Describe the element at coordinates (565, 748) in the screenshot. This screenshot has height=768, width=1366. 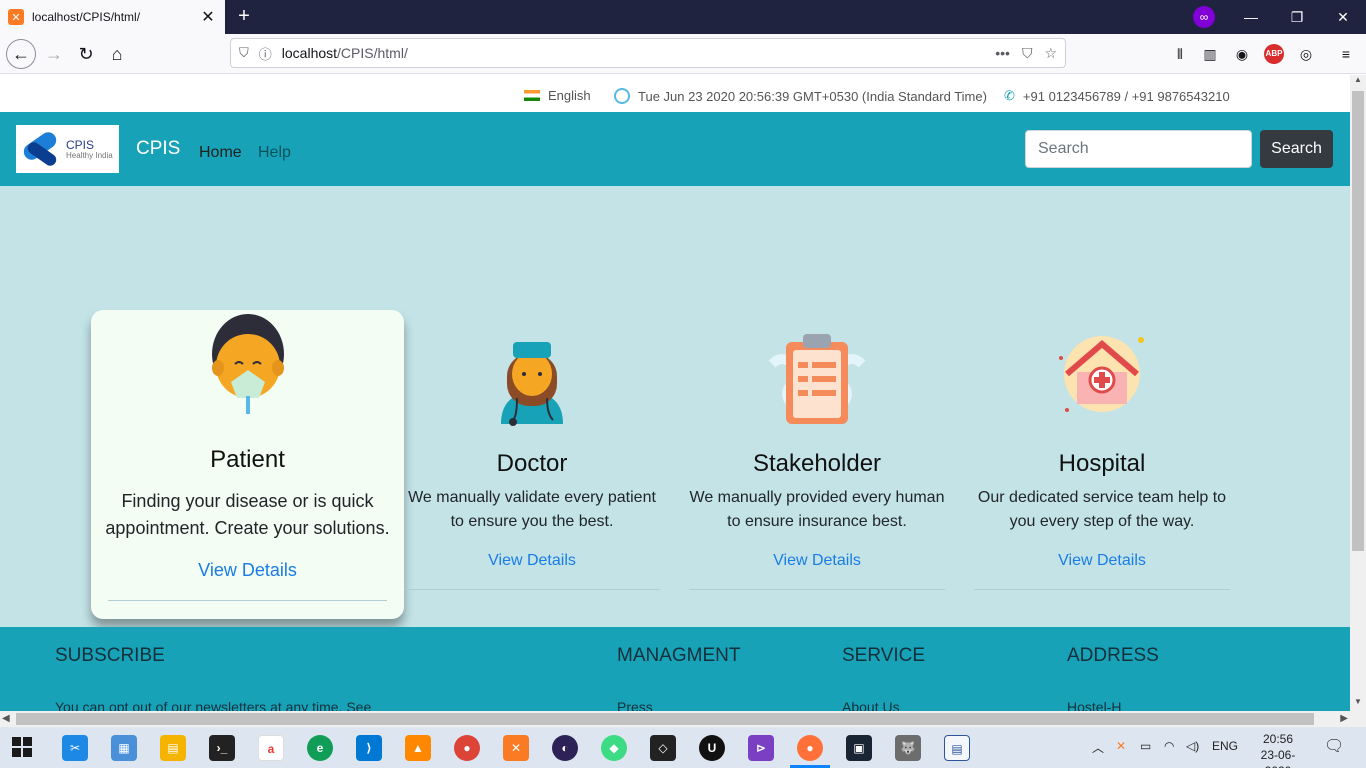
I see `eclipse-icon: ◐` at that location.